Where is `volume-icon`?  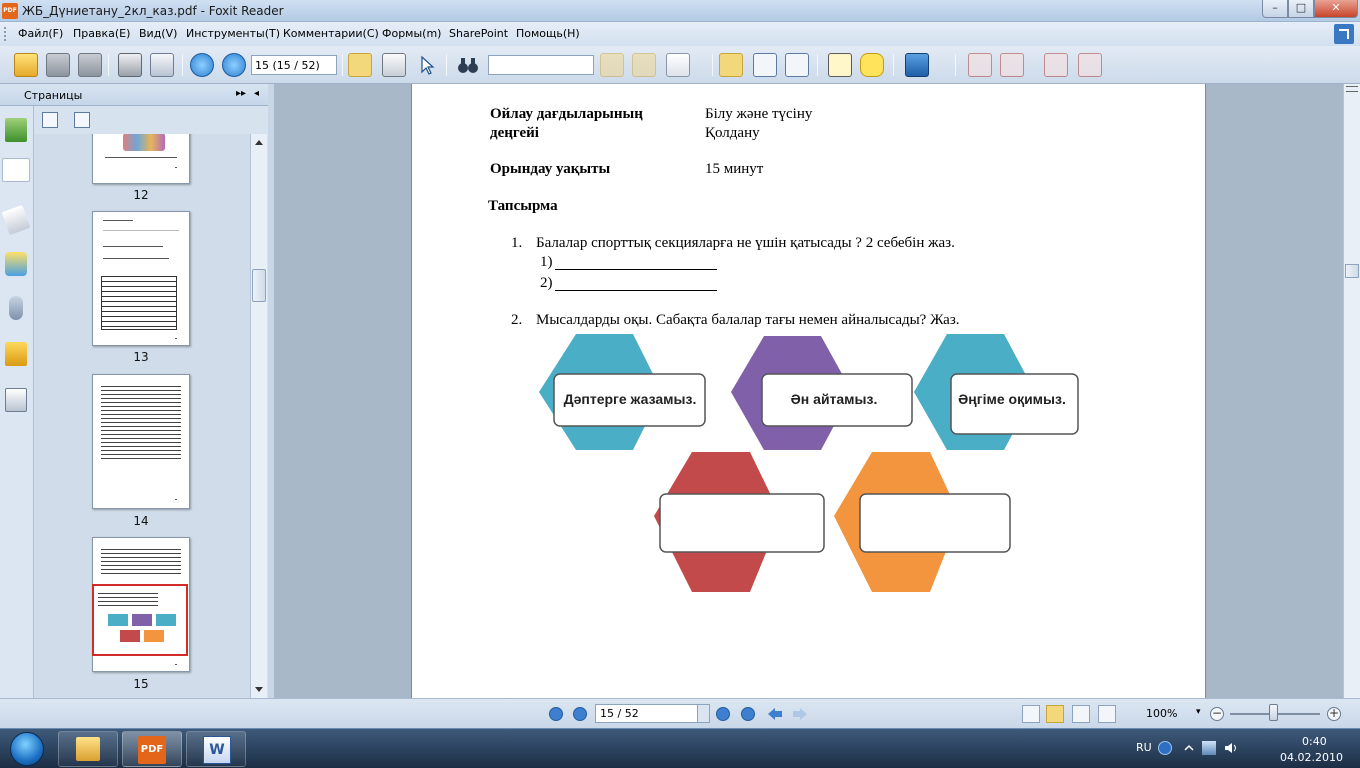
volume-icon is located at coordinates (1231, 748).